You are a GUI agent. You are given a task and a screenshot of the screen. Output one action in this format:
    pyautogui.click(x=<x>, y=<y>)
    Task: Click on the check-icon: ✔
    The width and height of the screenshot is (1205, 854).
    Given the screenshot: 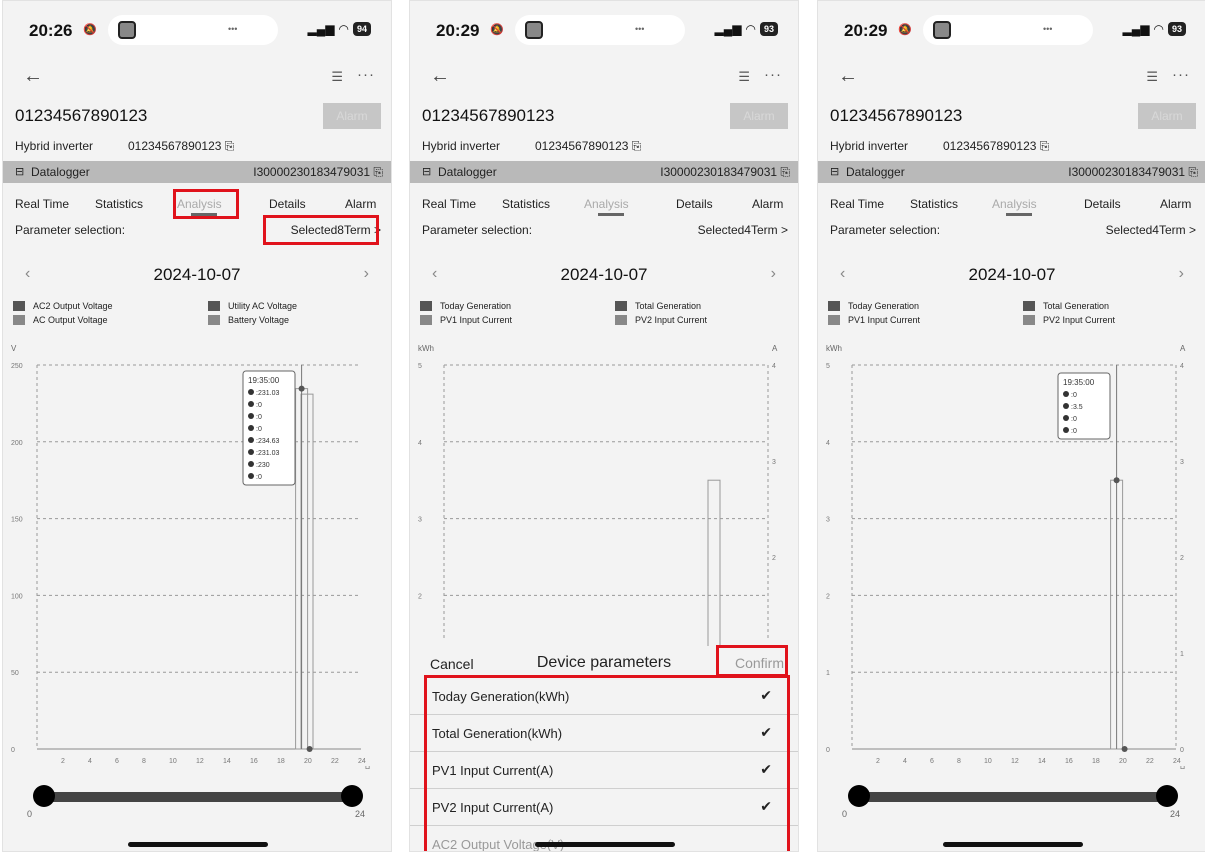 What is the action you would take?
    pyautogui.click(x=766, y=769)
    